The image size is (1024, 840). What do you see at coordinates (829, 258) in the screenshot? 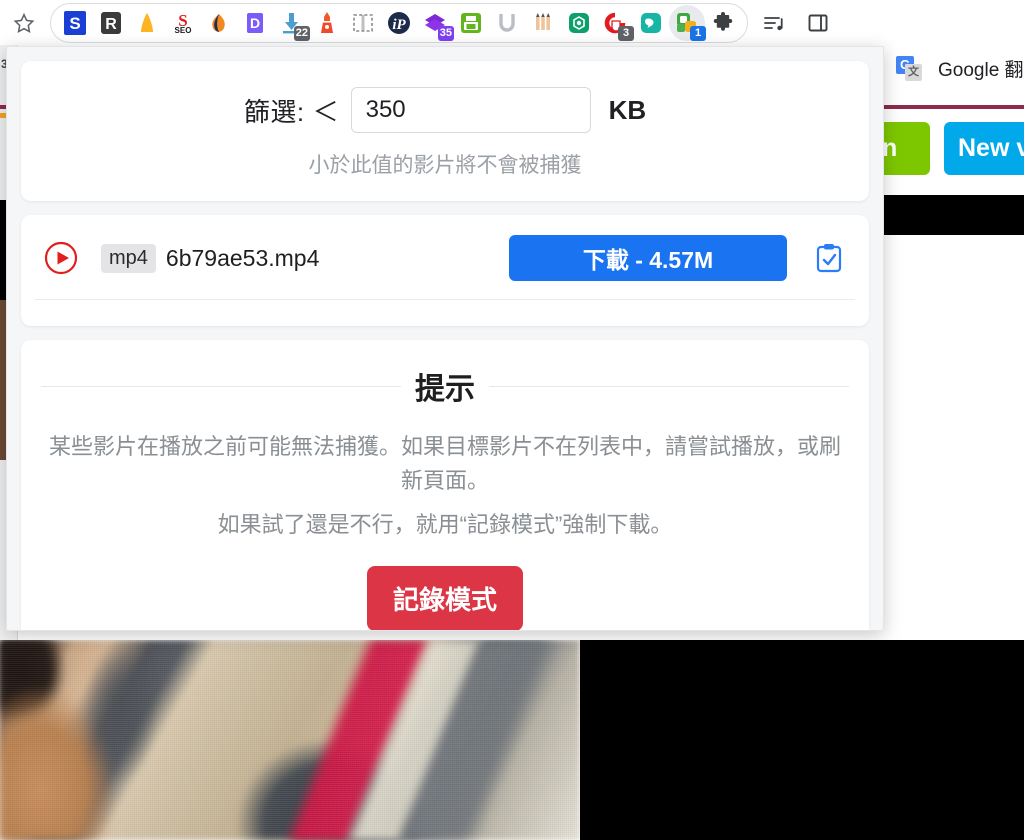
I see `clipboard-check-icon` at bounding box center [829, 258].